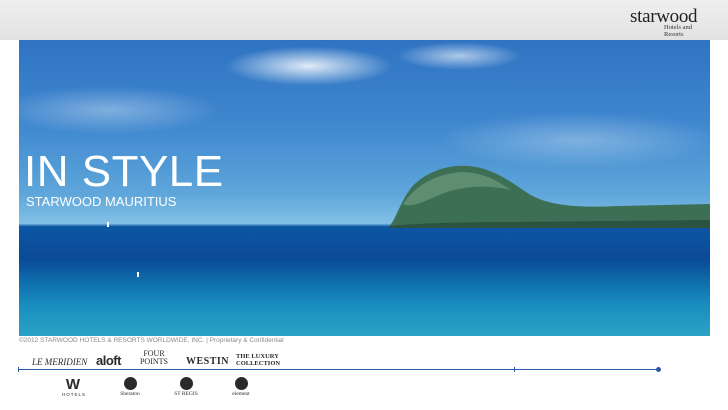 Image resolution: width=728 pixels, height=410 pixels. I want to click on st-regis-label: ST REGIS, so click(186, 394).